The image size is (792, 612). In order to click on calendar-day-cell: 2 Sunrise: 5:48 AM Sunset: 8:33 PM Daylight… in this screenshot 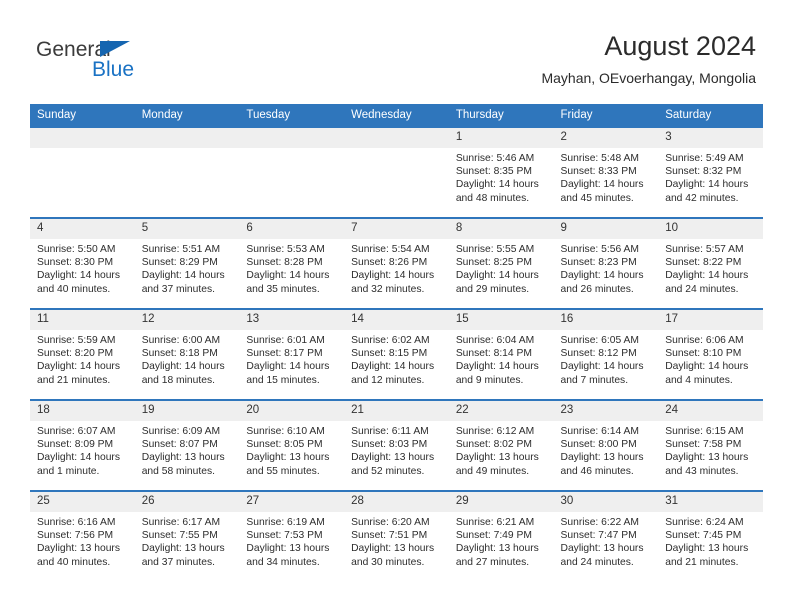, I will do `click(606, 172)`.